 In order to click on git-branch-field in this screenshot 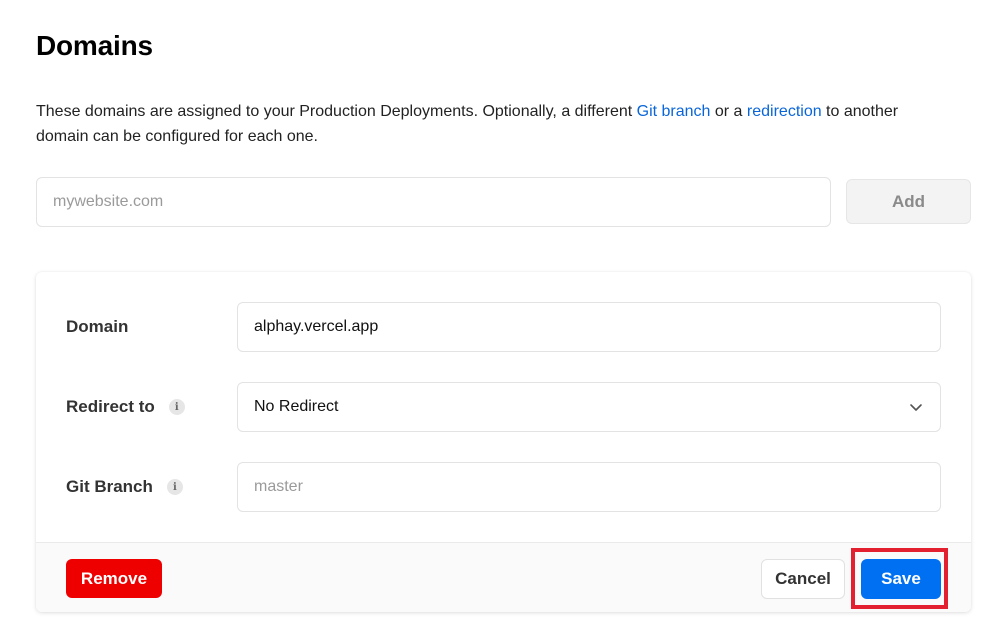, I will do `click(589, 487)`.